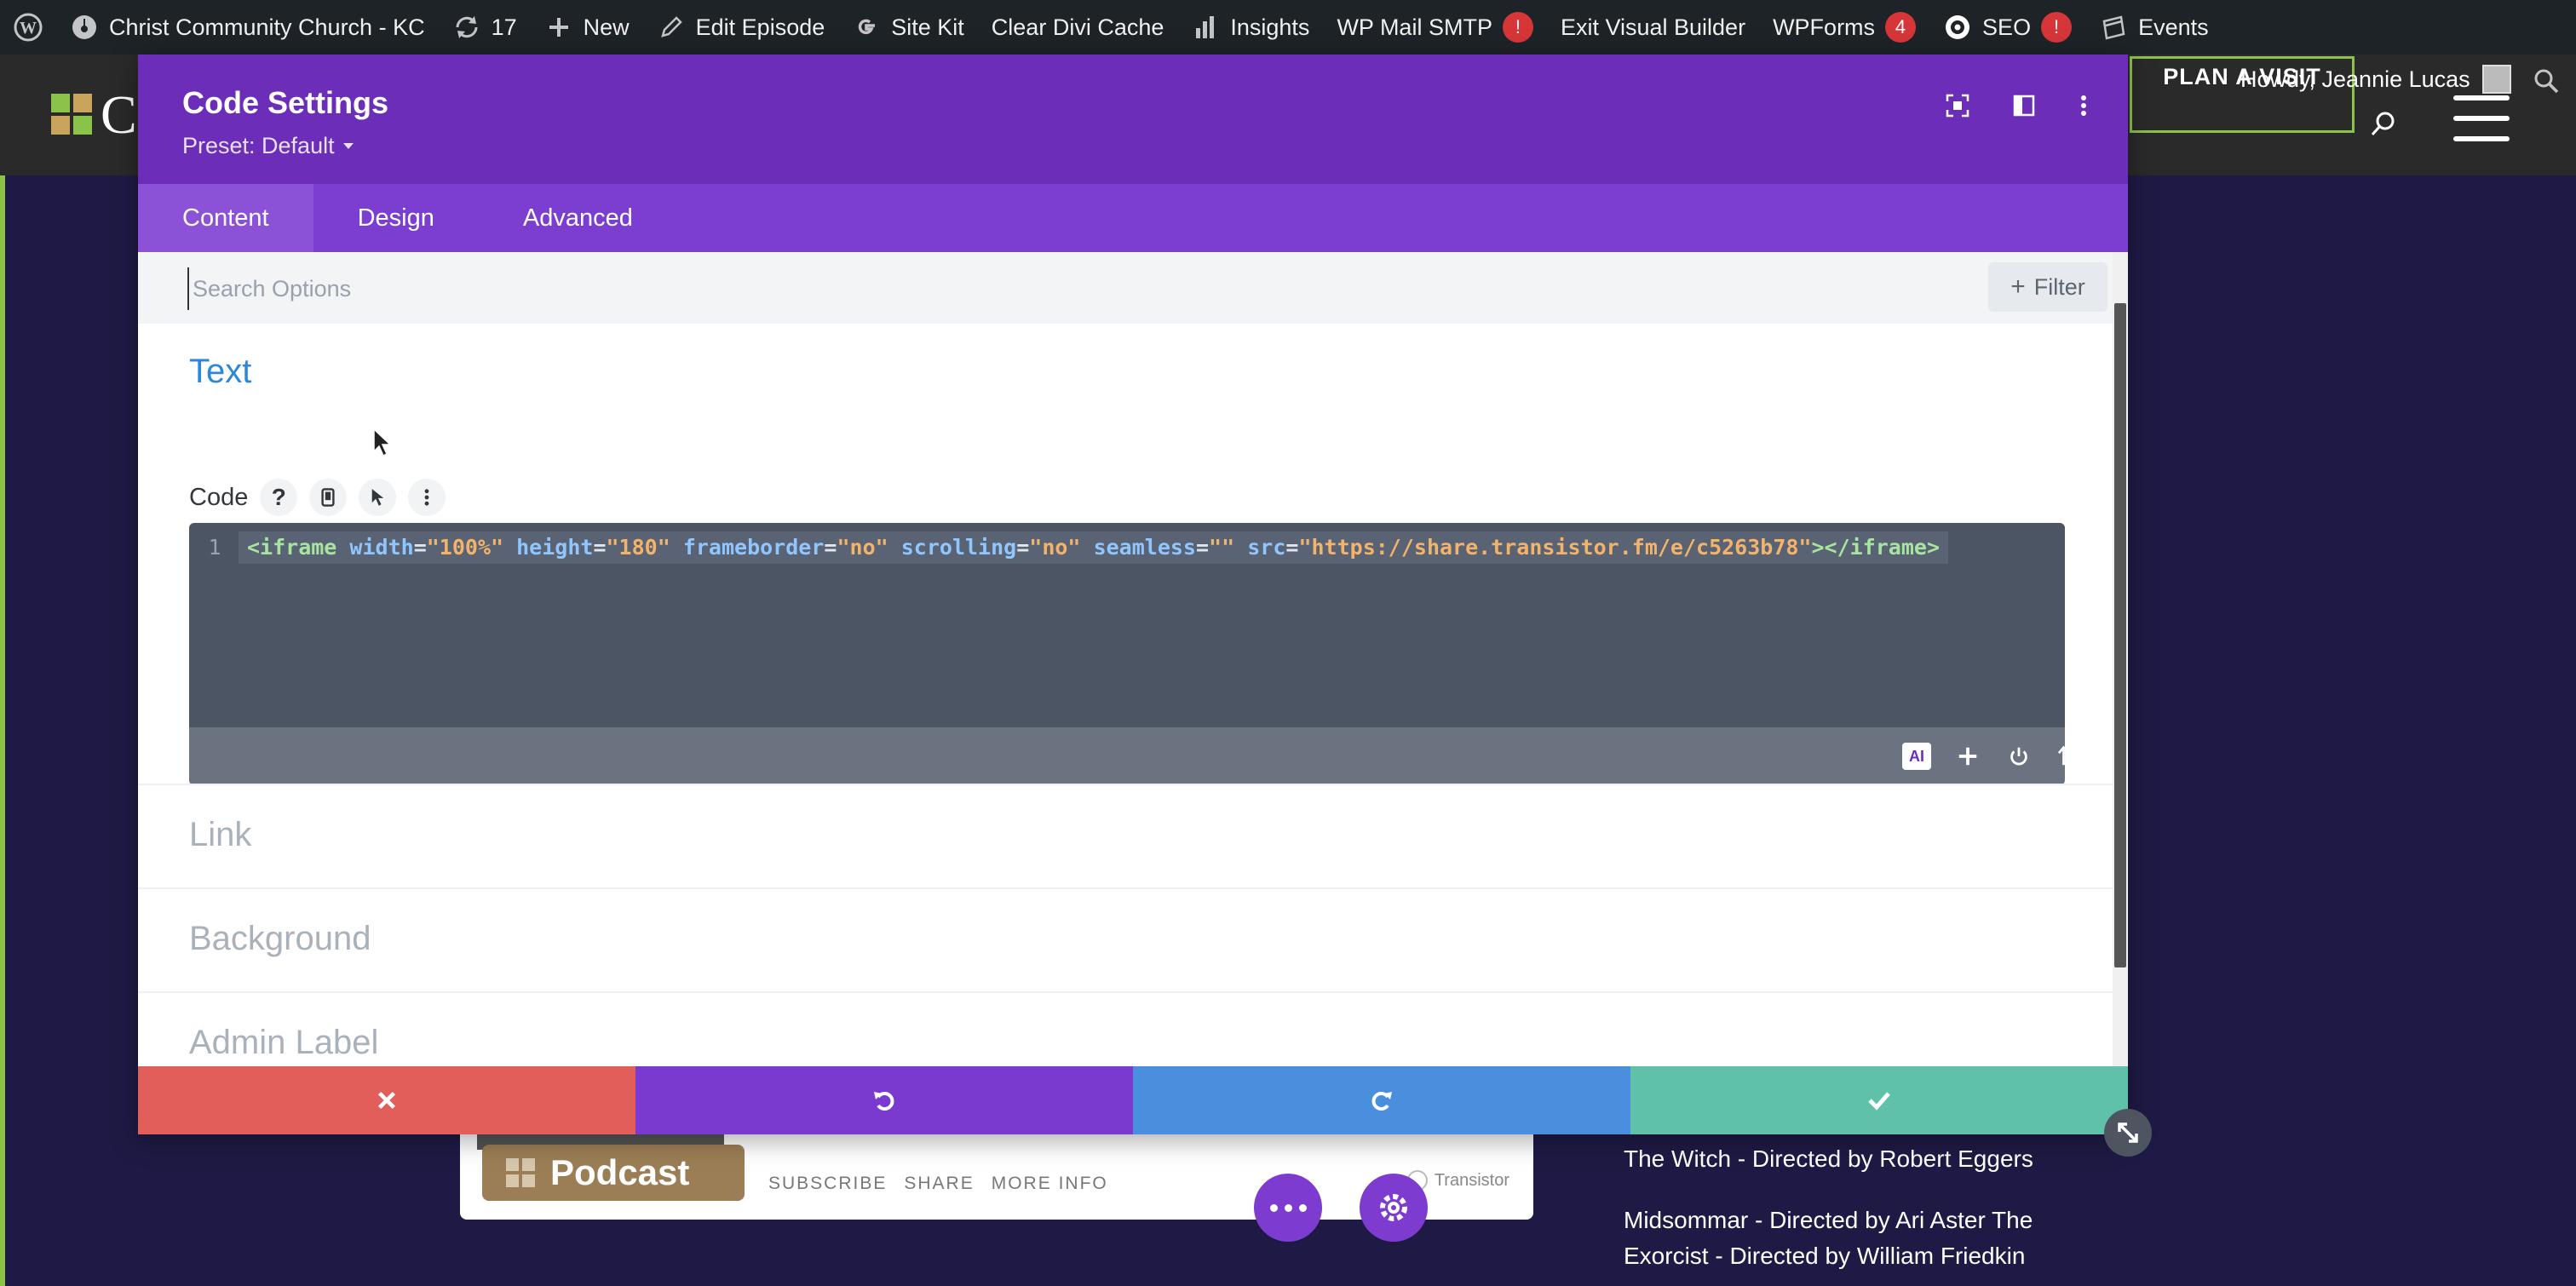 This screenshot has height=1286, width=2576. I want to click on power-icon, so click(2019, 756).